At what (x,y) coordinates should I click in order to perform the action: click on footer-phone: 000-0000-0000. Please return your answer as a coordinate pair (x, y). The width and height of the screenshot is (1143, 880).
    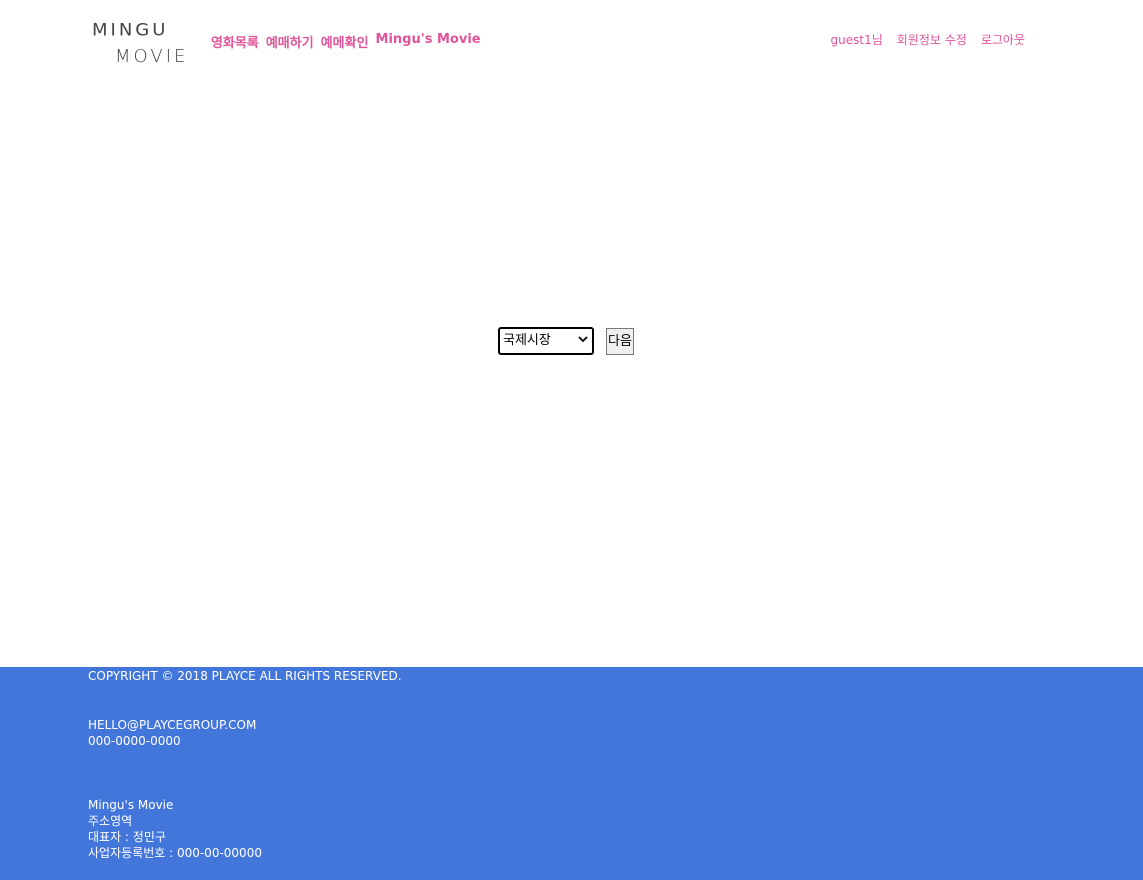
    Looking at the image, I should click on (134, 741).